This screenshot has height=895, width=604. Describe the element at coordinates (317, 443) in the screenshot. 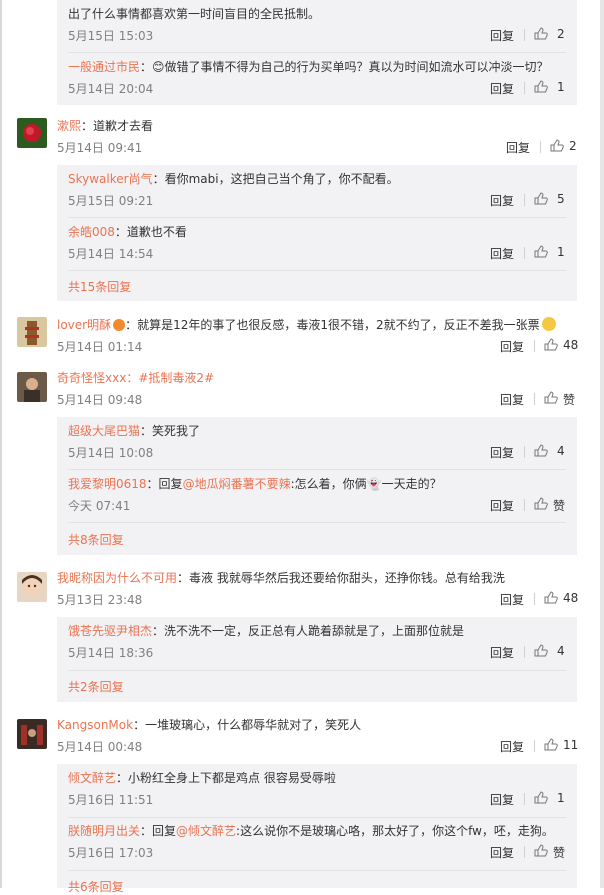

I see `sub-reply: 超级大尾巴猫：笑死我了 5月14日 10:08 回复 4` at that location.